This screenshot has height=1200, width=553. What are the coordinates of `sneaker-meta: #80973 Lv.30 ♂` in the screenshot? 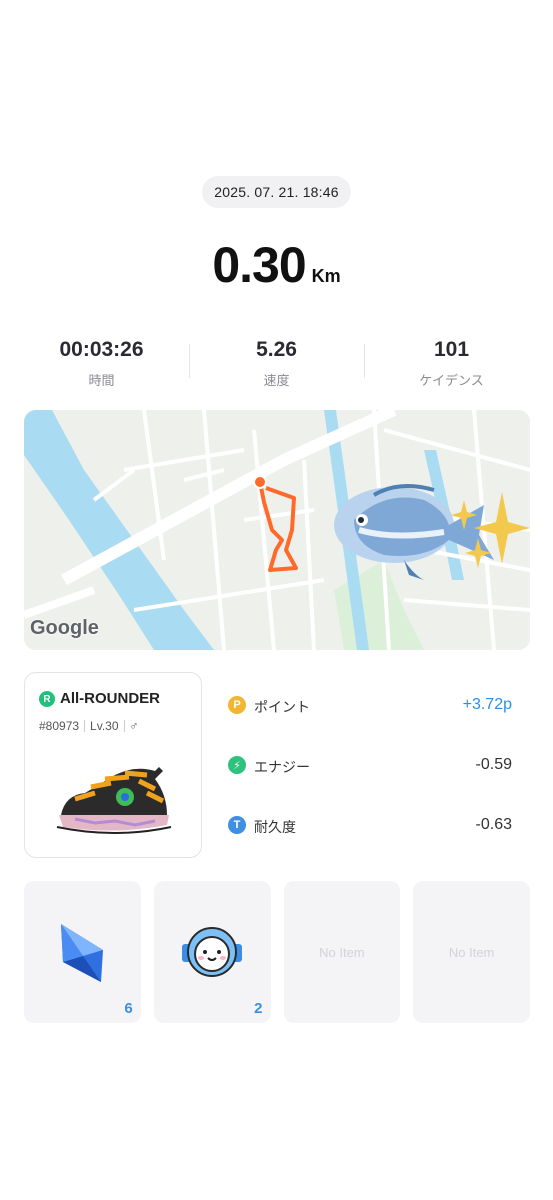 It's located at (89, 726).